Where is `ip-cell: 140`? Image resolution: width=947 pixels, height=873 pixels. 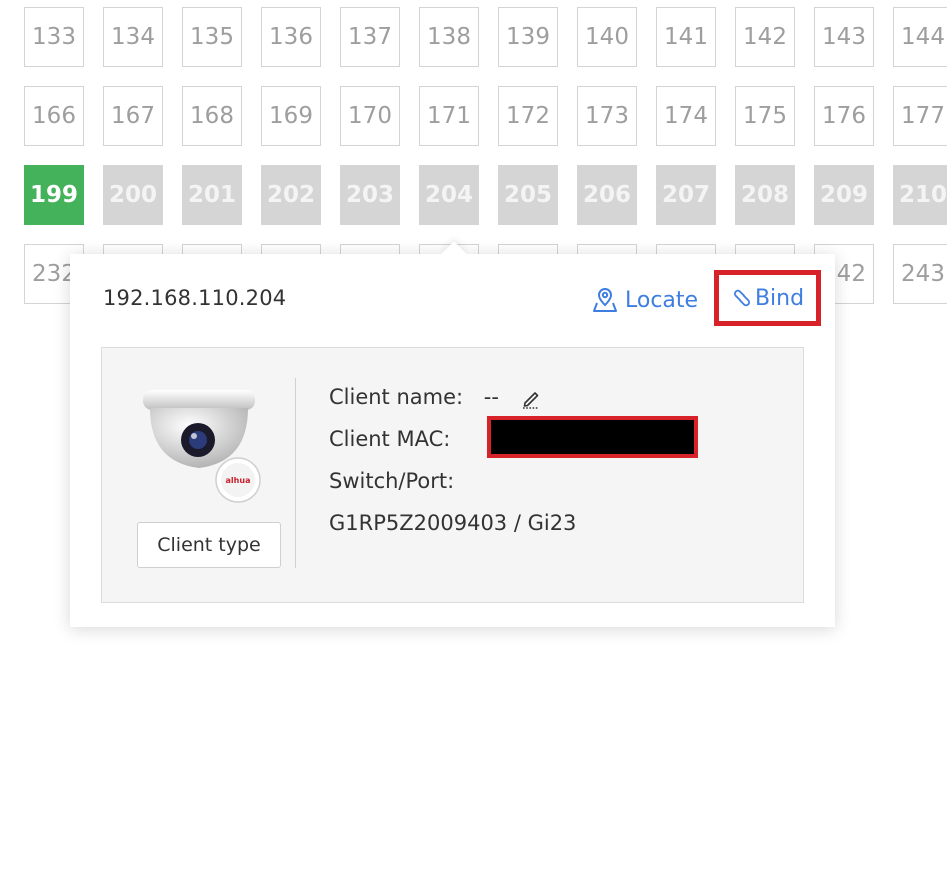
ip-cell: 140 is located at coordinates (607, 37).